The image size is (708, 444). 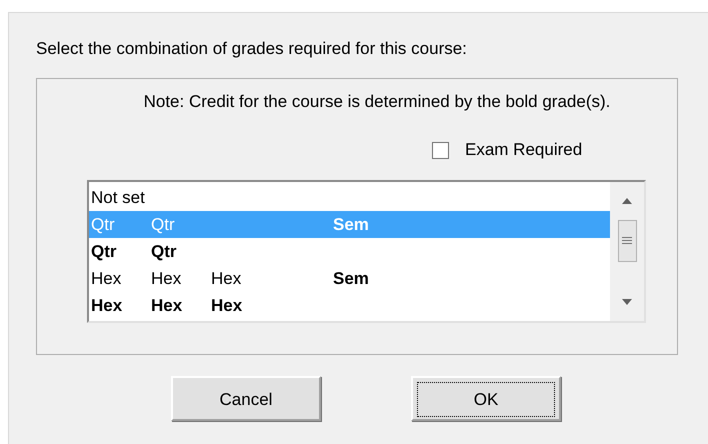 I want to click on scroll-up-icon, so click(x=627, y=201).